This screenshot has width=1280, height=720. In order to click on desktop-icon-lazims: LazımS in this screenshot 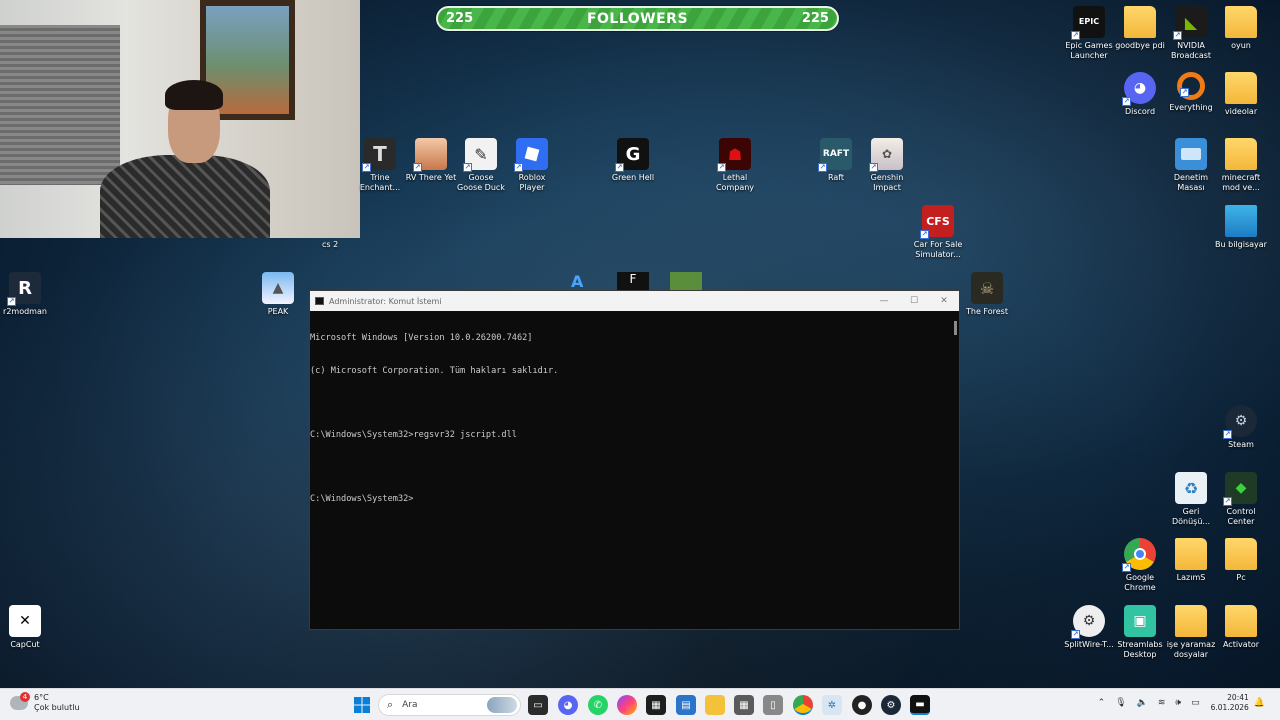, I will do `click(1191, 560)`.